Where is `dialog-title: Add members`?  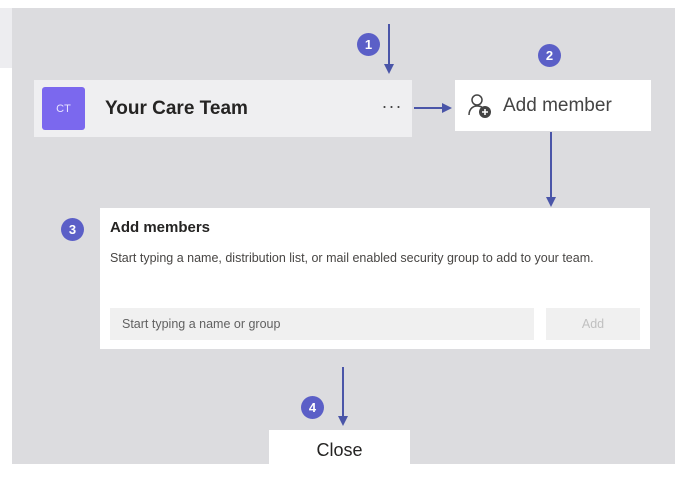 dialog-title: Add members is located at coordinates (160, 227).